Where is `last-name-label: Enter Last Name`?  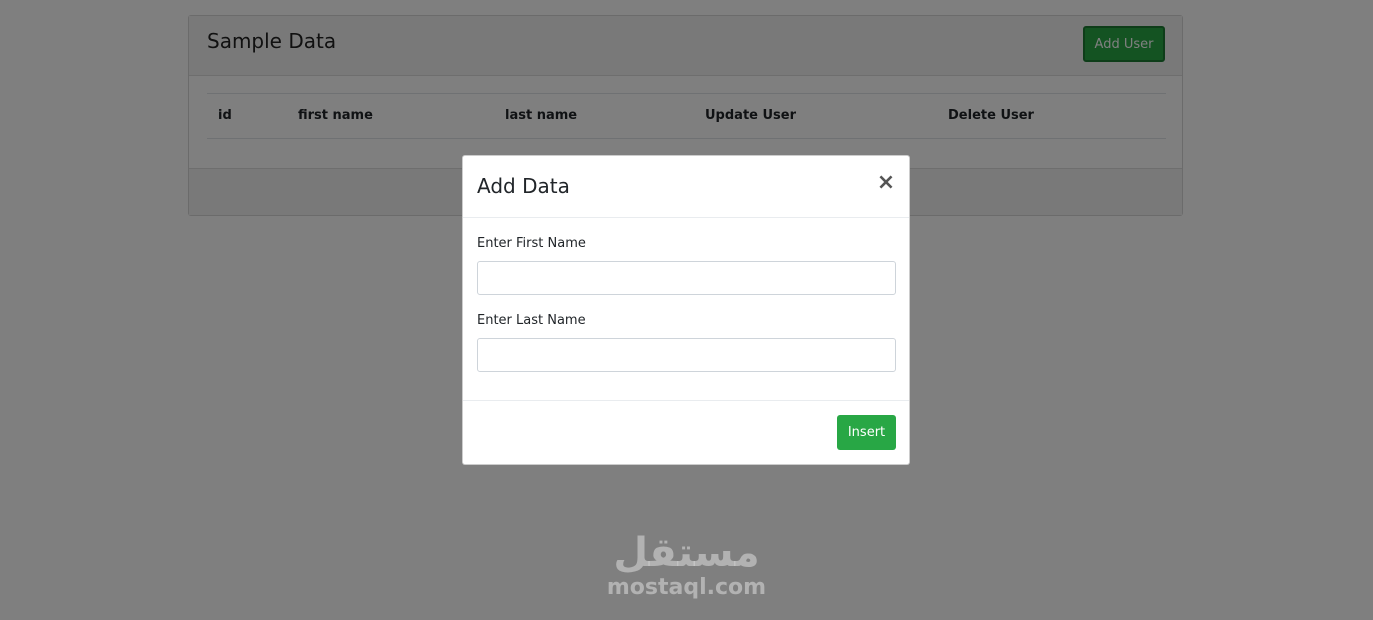
last-name-label: Enter Last Name is located at coordinates (531, 320).